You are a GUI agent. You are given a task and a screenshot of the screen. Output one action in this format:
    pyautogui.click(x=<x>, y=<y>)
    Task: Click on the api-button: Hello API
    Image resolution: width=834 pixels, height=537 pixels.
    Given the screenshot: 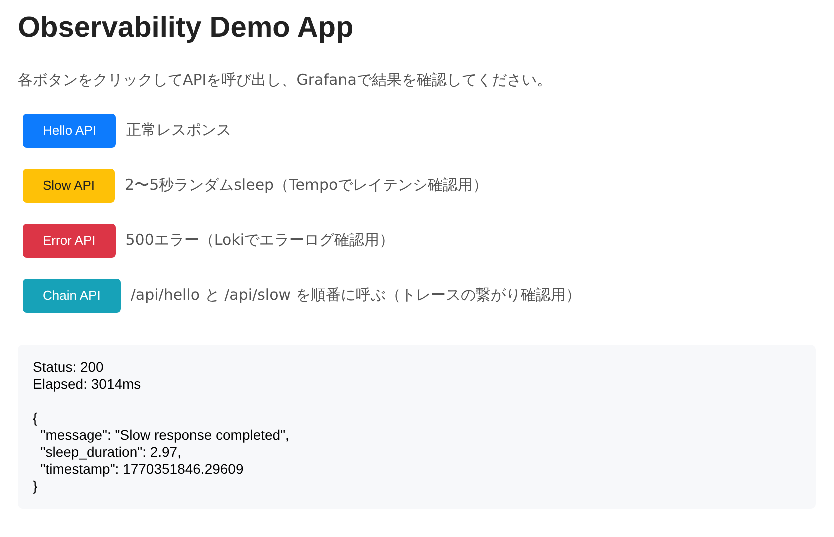 What is the action you would take?
    pyautogui.click(x=69, y=131)
    